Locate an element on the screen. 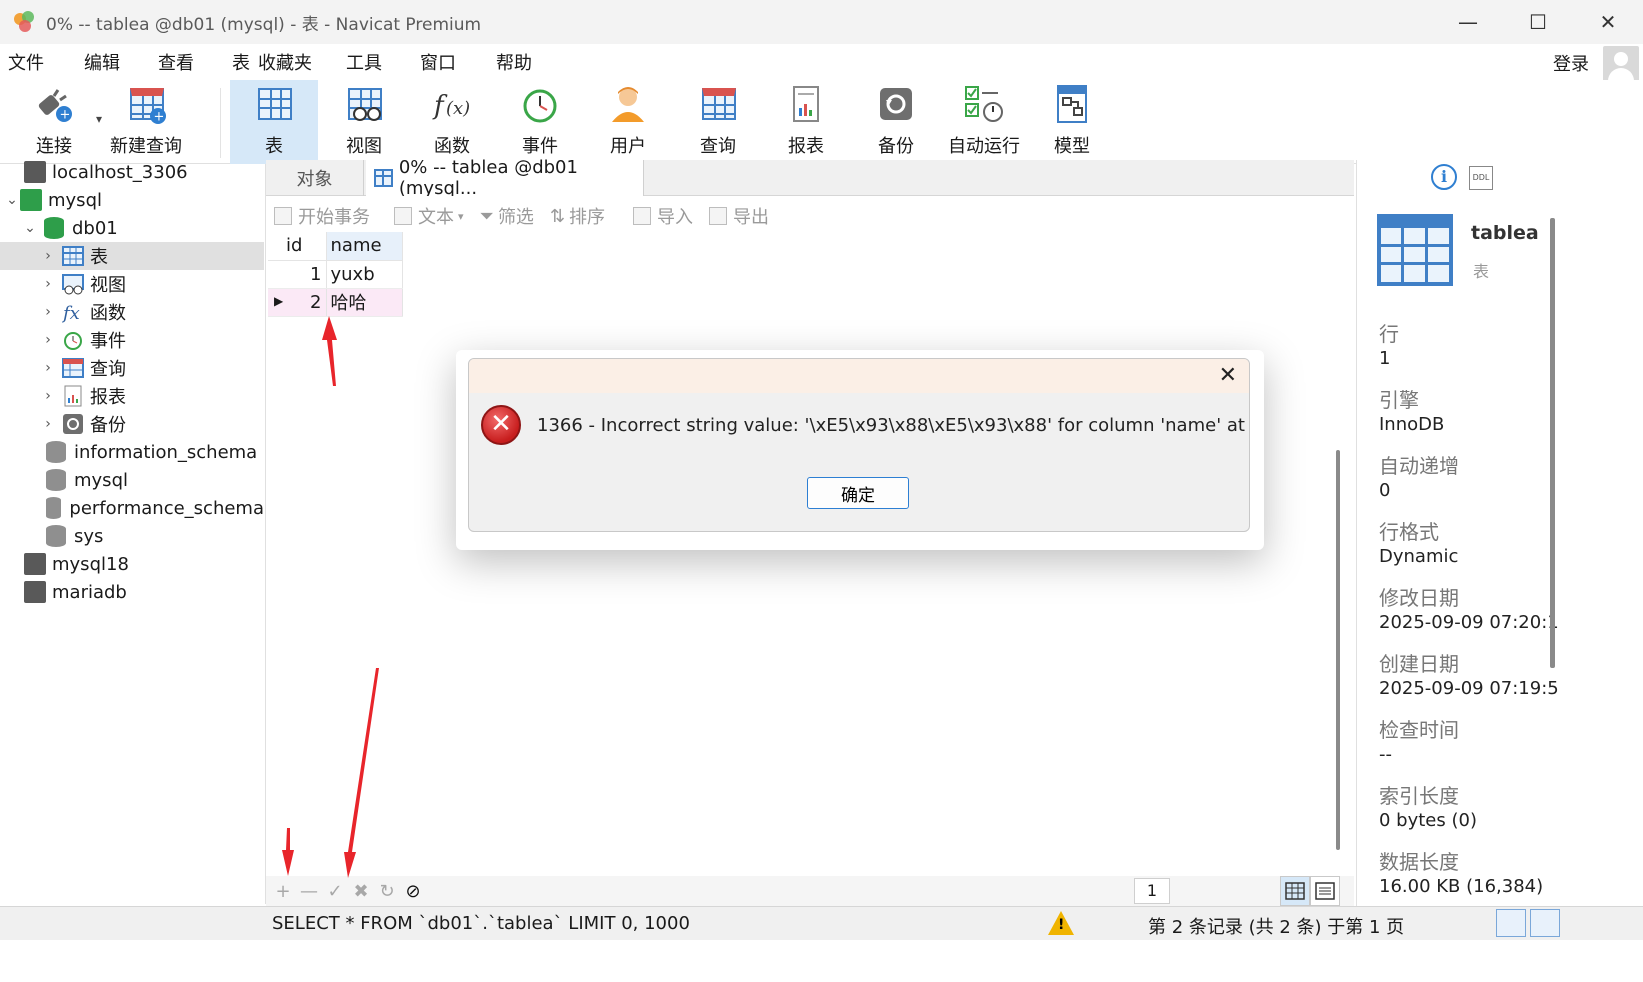 This screenshot has width=1643, height=982. connect-button: + 连接 is located at coordinates (54, 122).